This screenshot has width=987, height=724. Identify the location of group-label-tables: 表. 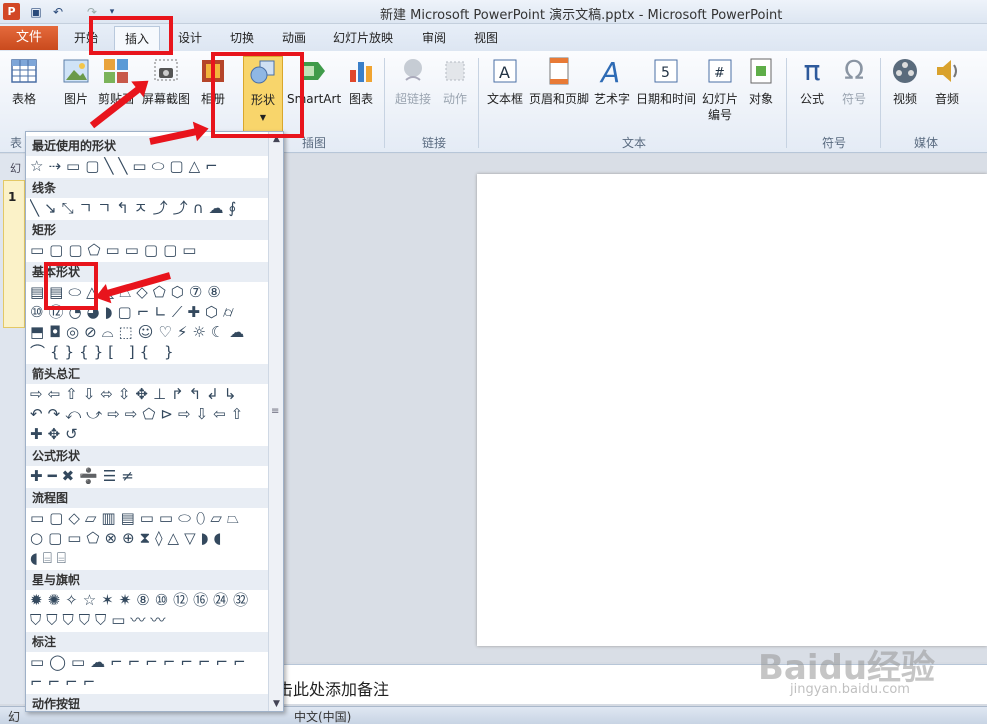
(15, 143).